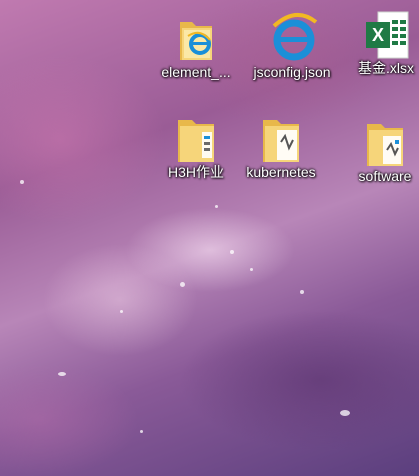 This screenshot has height=476, width=419. I want to click on desktop-icon-jsconfig: jsconfig.json, so click(292, 46).